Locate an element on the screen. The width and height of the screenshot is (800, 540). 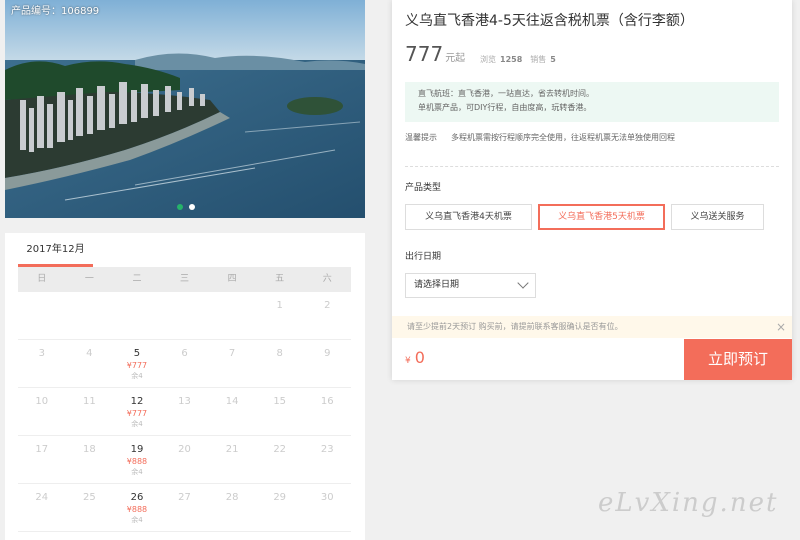
day-number: 24 is located at coordinates (42, 497).